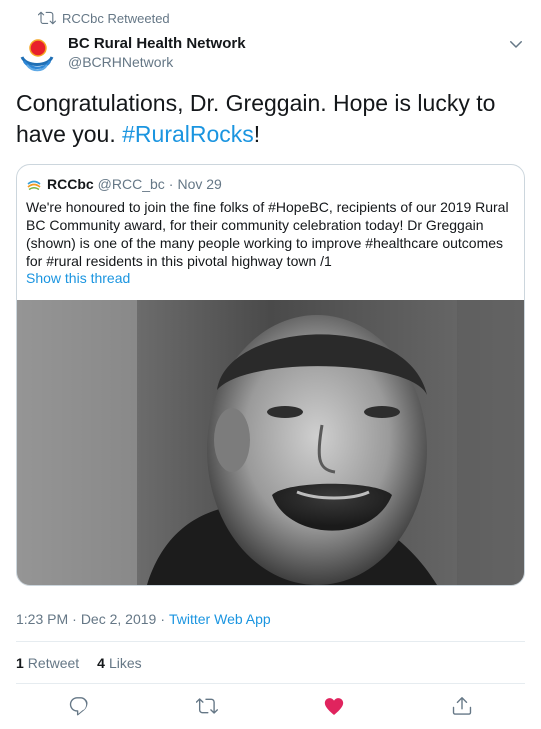  I want to click on quoted-tweet-header: RCCbc @RCC_bc · Nov 29, so click(124, 184).